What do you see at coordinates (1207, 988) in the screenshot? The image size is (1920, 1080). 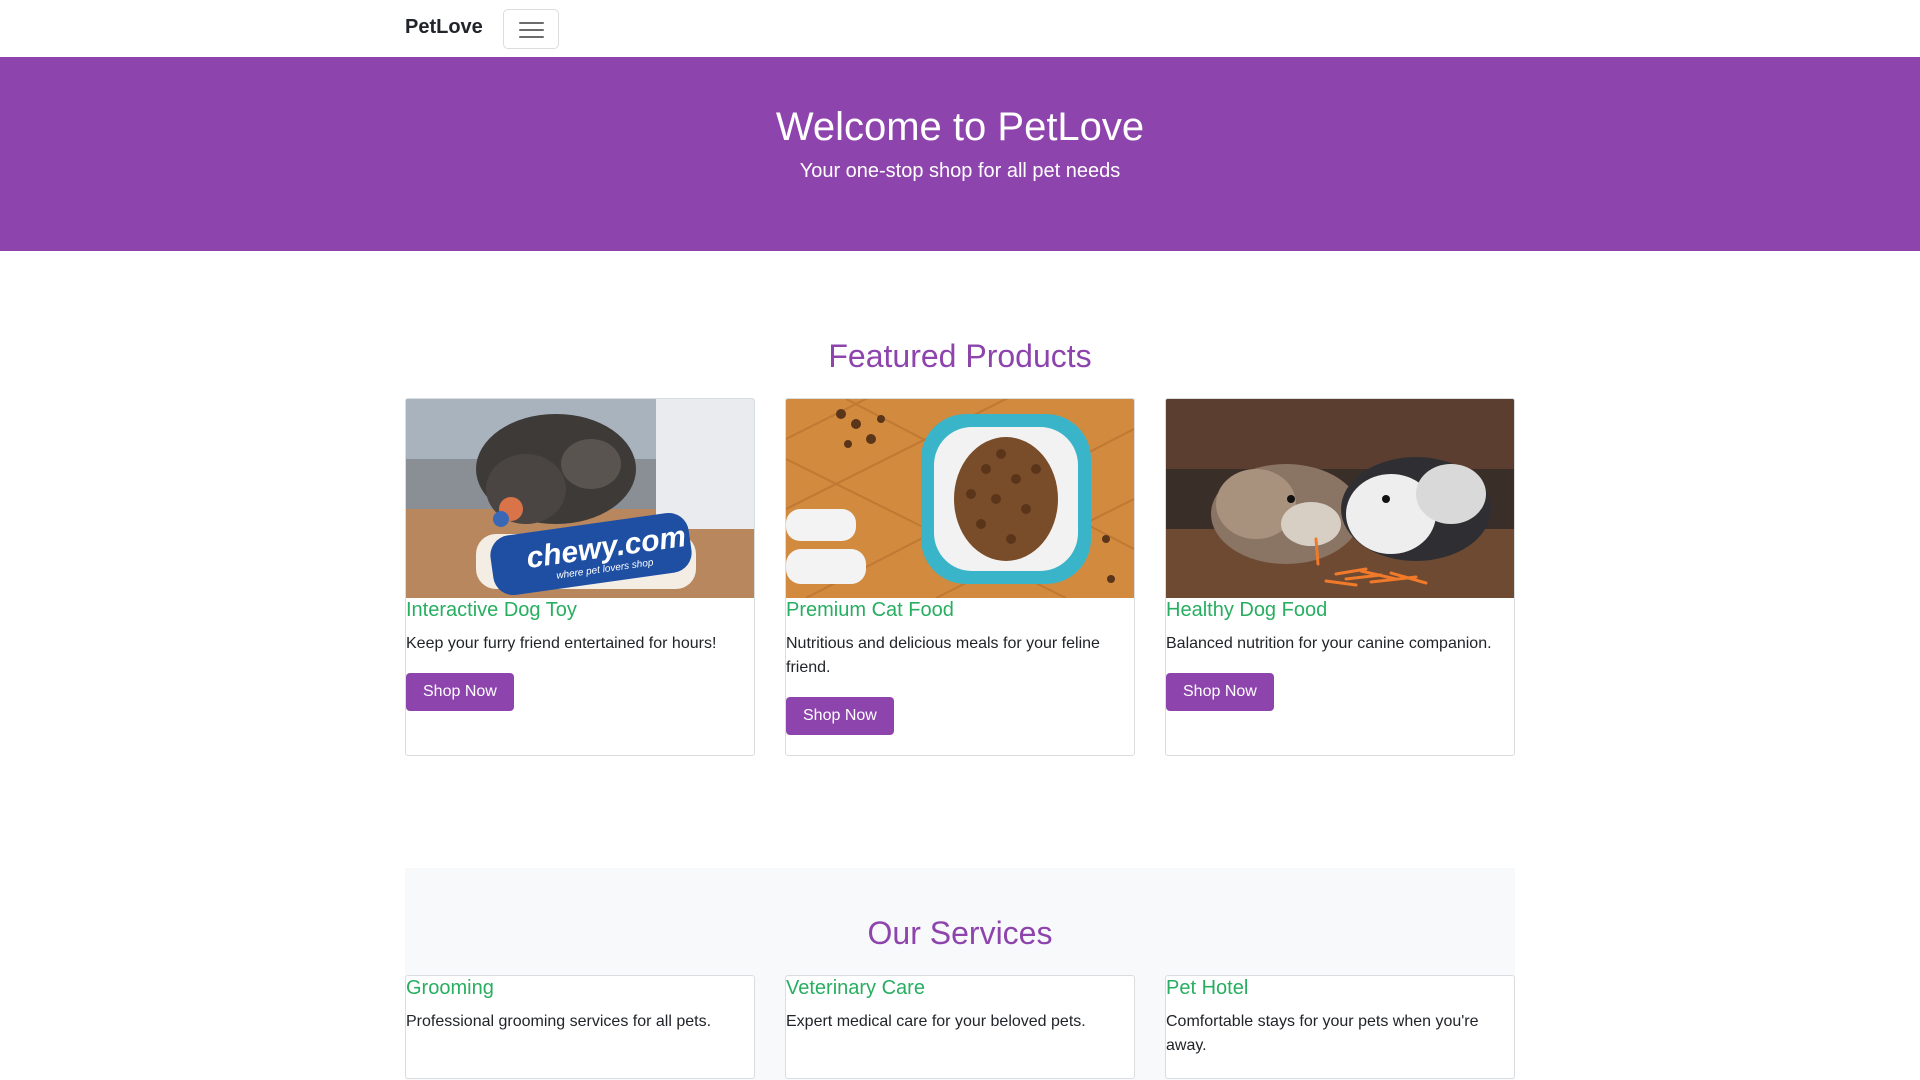 I see `service-title: Pet Hotel` at bounding box center [1207, 988].